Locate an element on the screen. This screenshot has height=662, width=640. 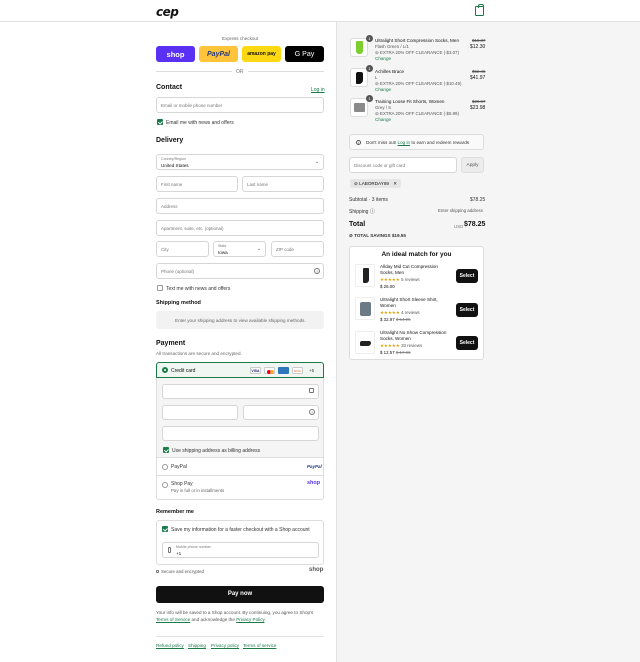
rec-price: $ 32.97 $ 54.95 is located at coordinates (395, 319).